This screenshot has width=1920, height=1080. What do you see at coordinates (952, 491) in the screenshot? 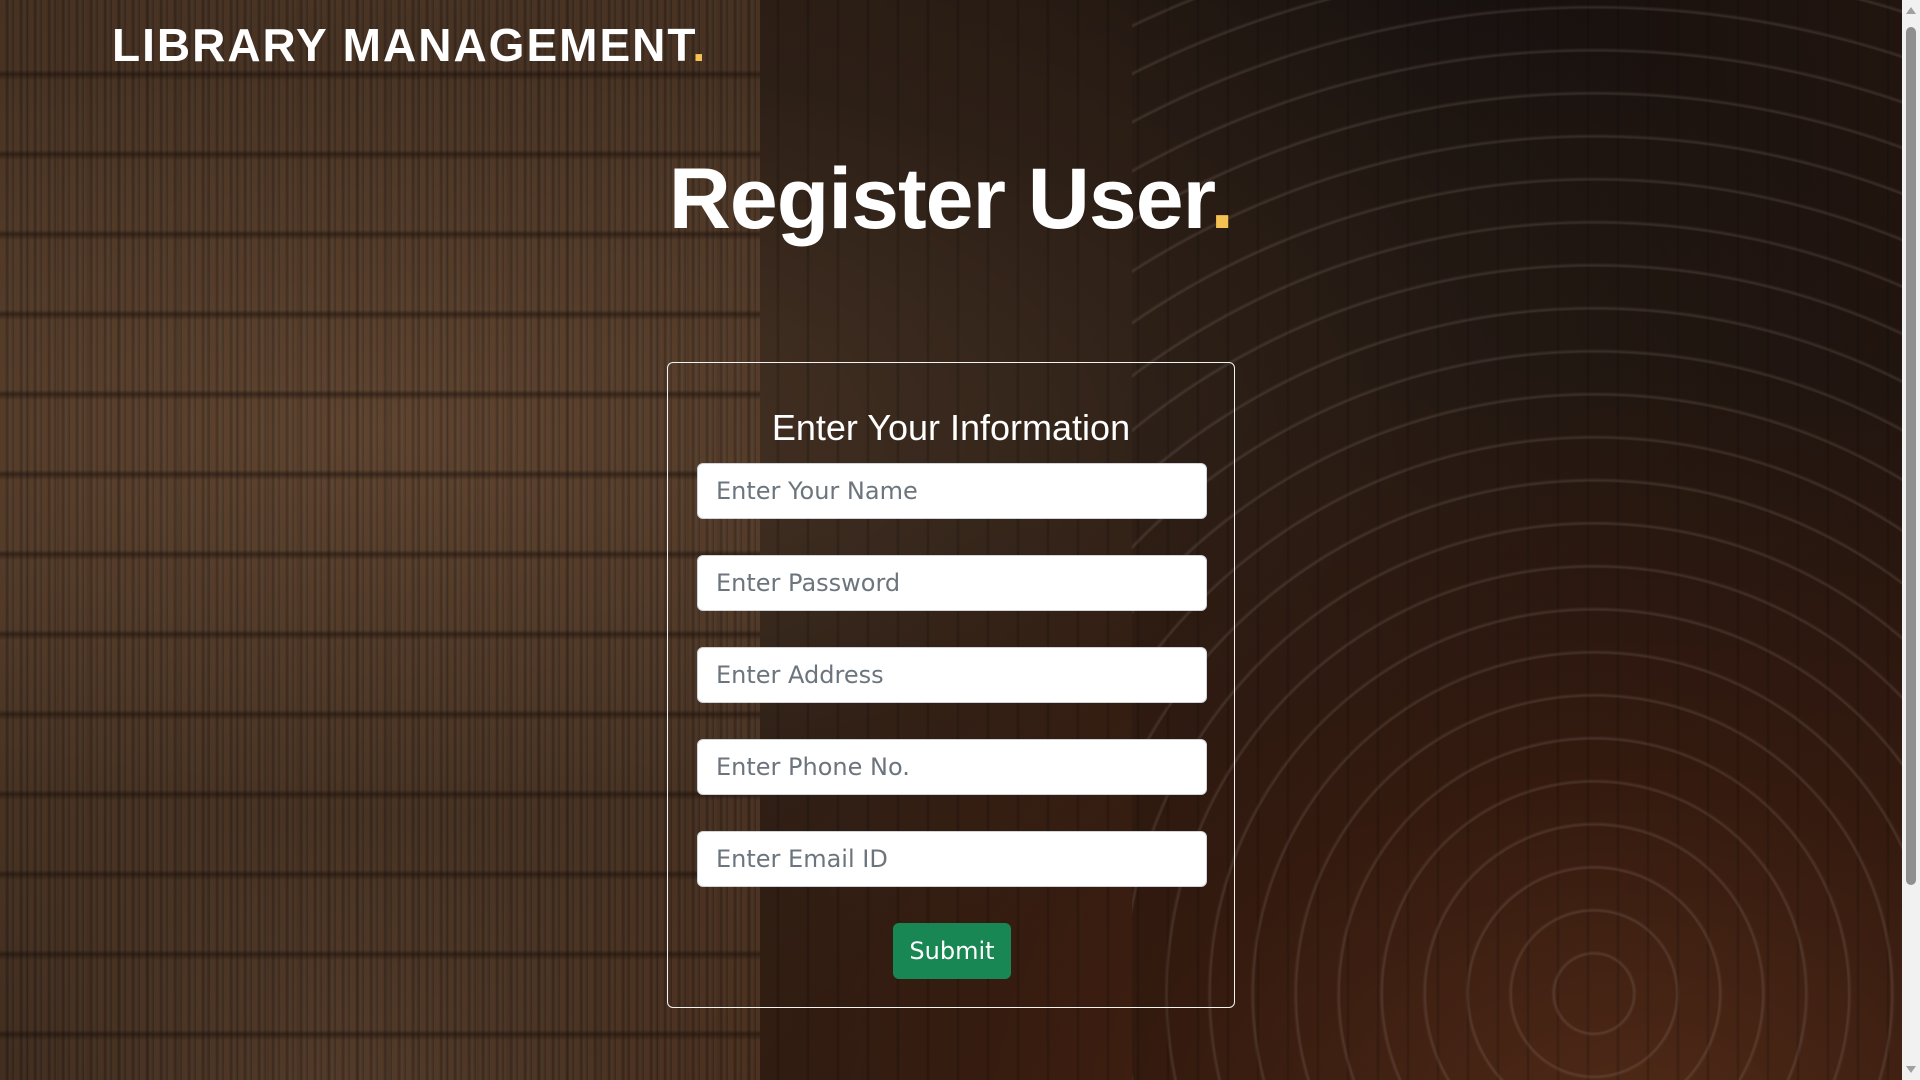
I see `name-input` at bounding box center [952, 491].